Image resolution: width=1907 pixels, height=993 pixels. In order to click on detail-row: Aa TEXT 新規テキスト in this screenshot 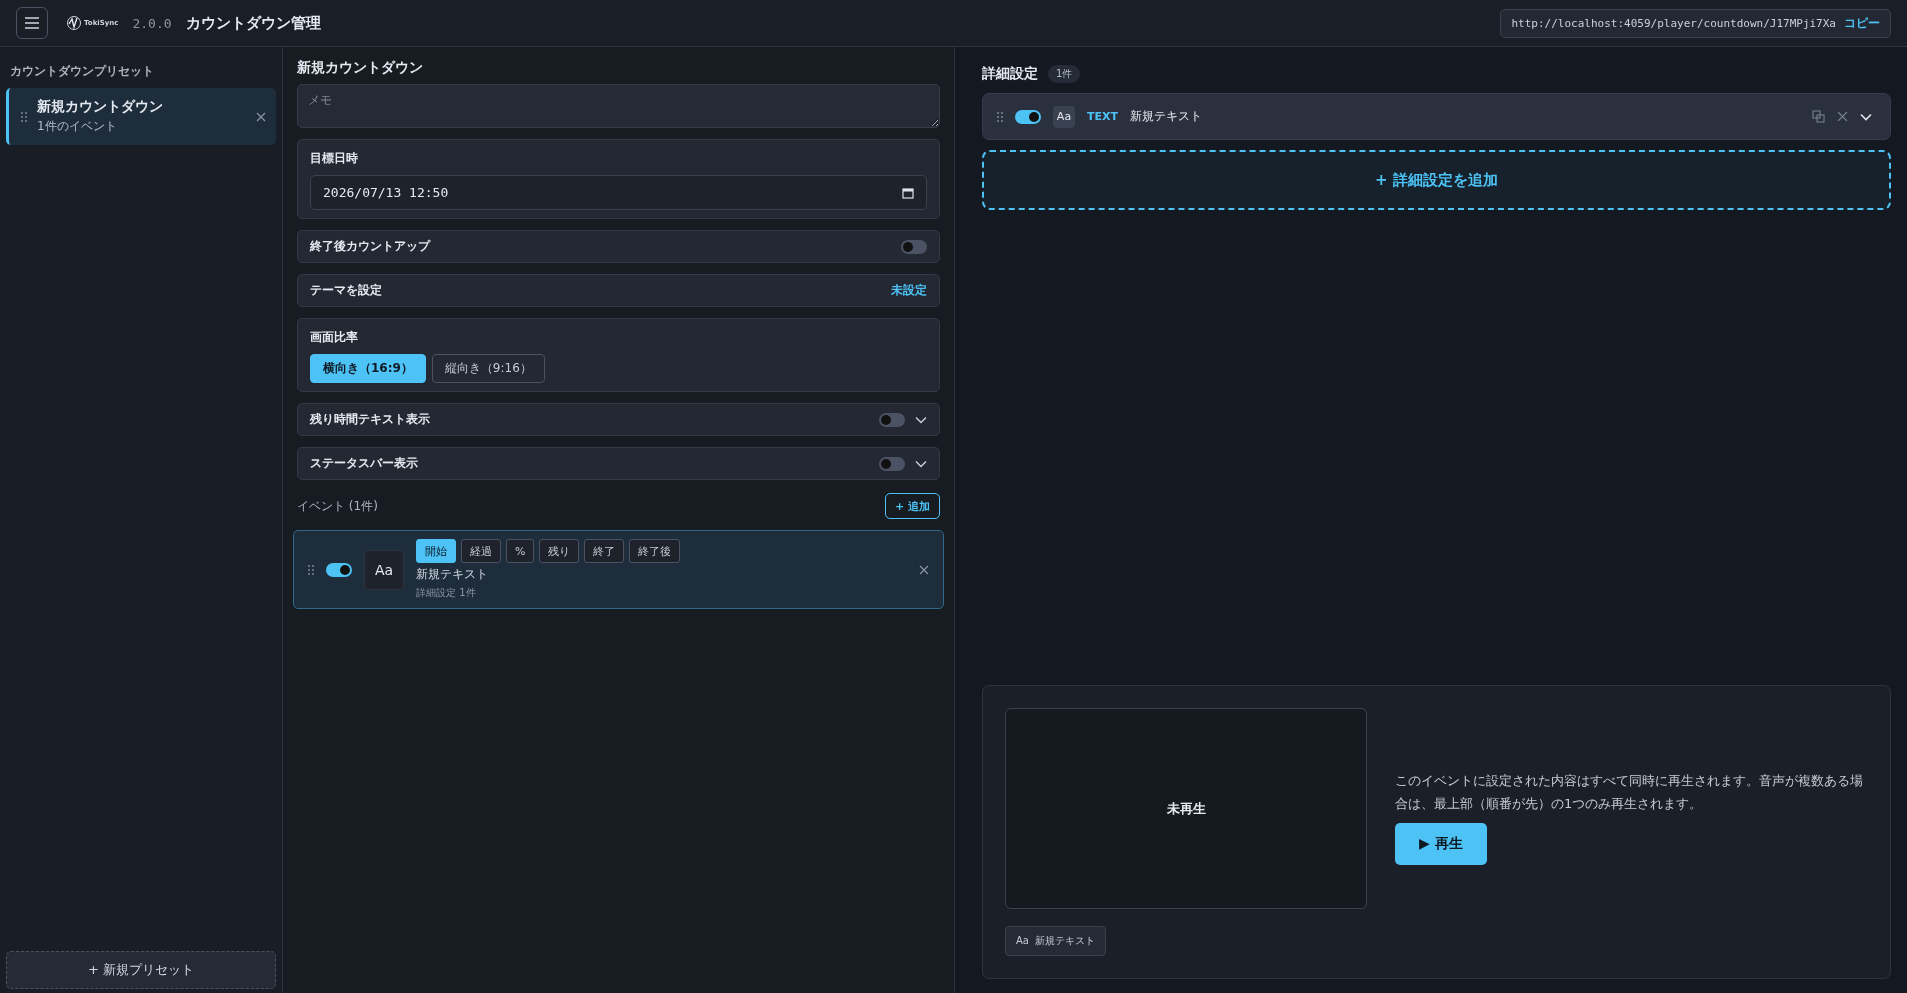, I will do `click(1436, 116)`.